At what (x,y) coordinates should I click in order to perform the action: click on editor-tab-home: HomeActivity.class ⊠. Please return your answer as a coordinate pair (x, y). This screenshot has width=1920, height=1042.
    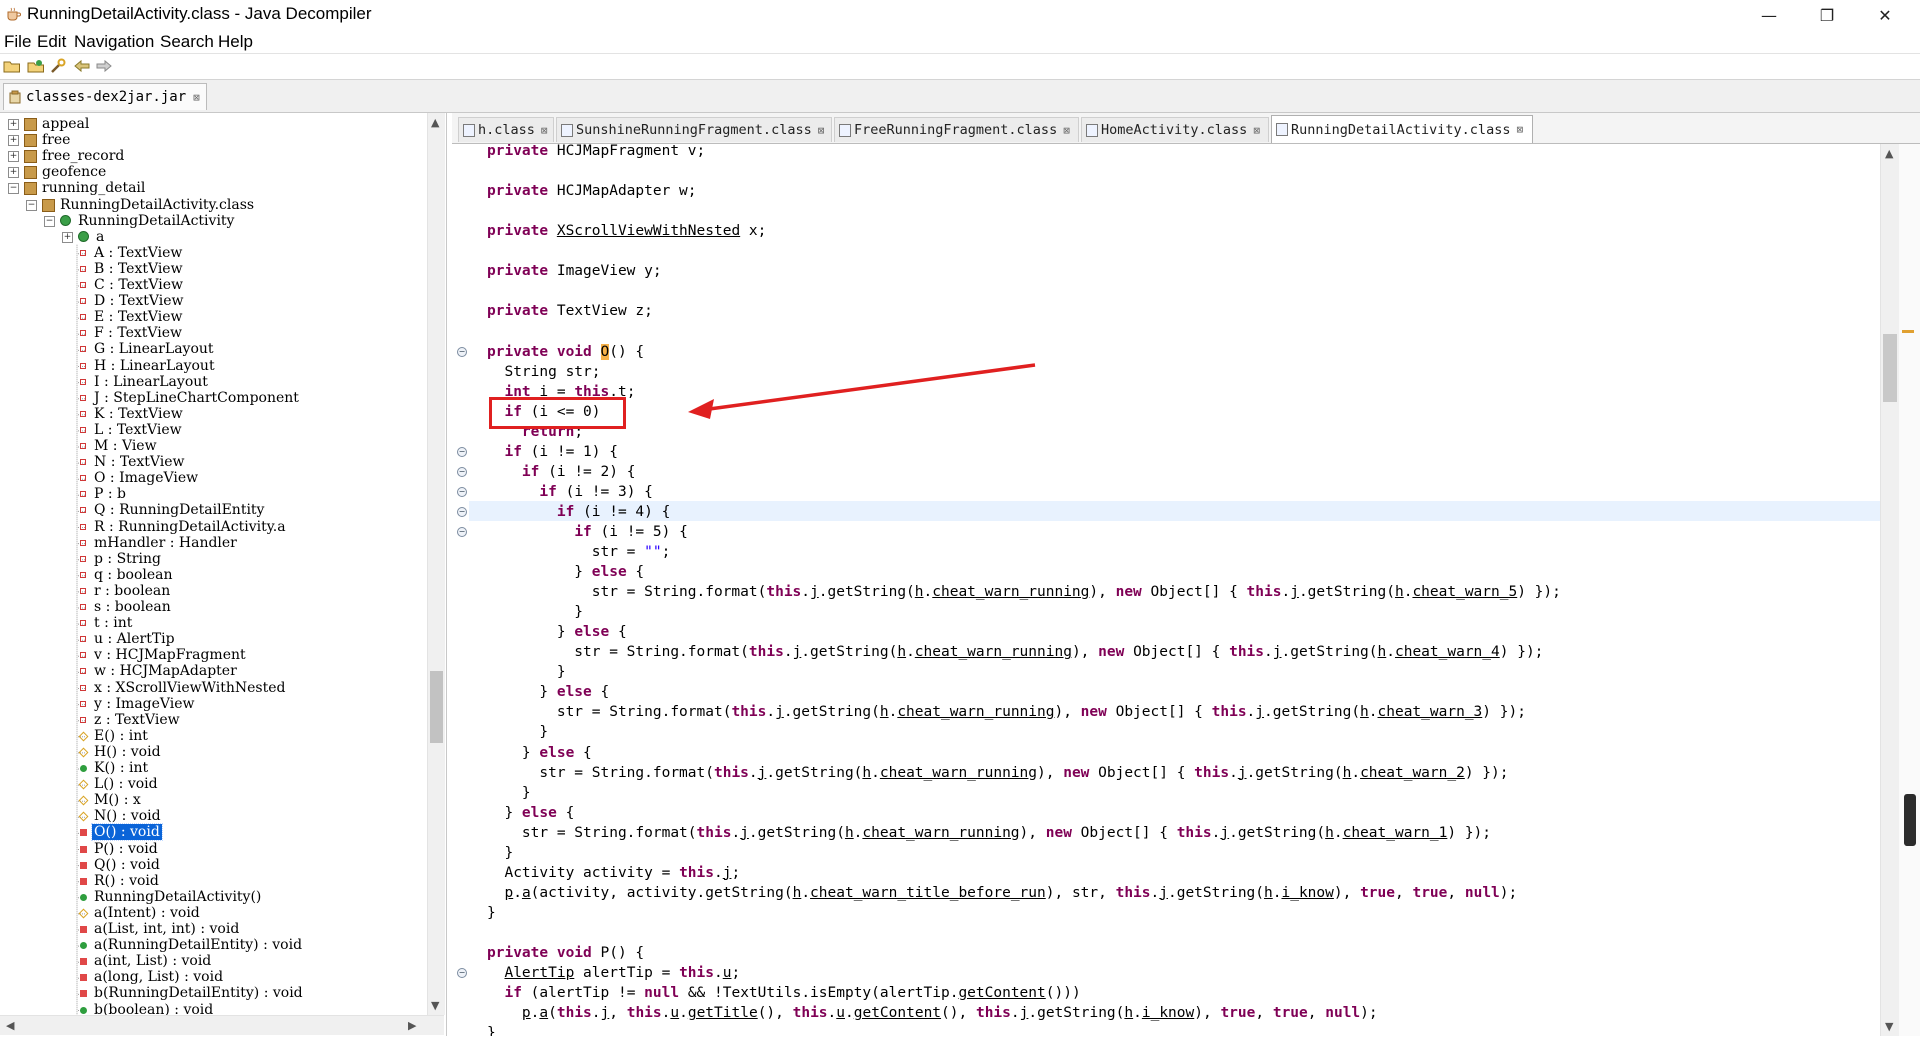
    Looking at the image, I should click on (1175, 129).